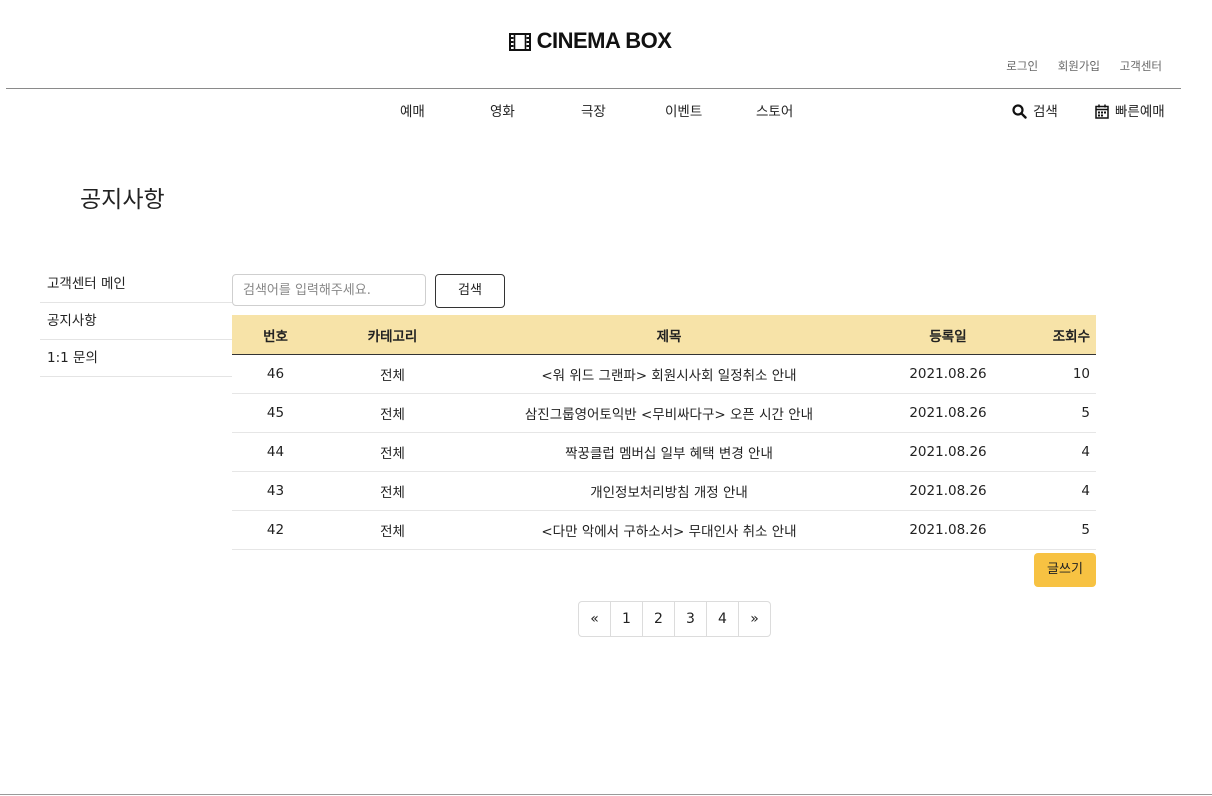 Image resolution: width=1212 pixels, height=796 pixels. What do you see at coordinates (593, 88) in the screenshot?
I see `header-divider` at bounding box center [593, 88].